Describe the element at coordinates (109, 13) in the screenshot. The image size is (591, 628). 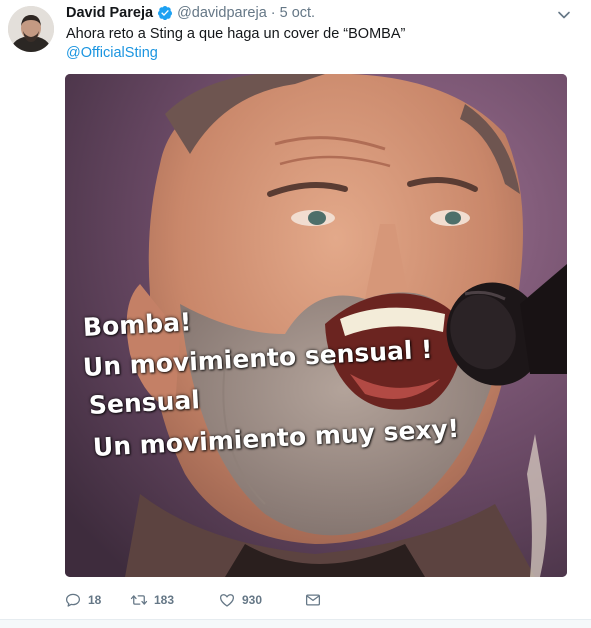
I see `author-name: David Pareja` at that location.